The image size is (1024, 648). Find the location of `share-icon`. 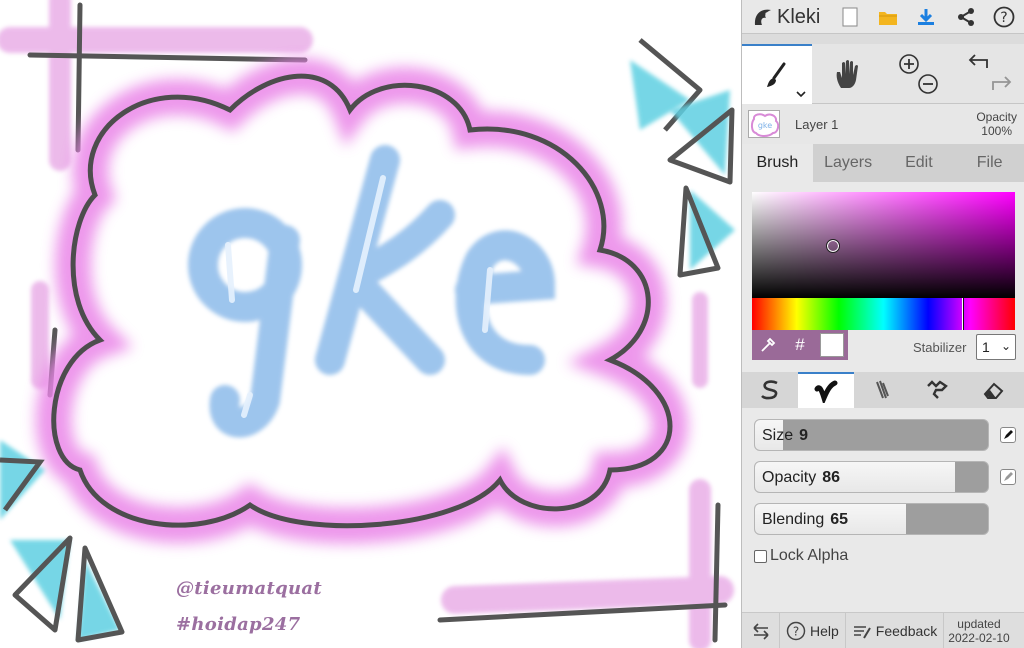

share-icon is located at coordinates (966, 17).